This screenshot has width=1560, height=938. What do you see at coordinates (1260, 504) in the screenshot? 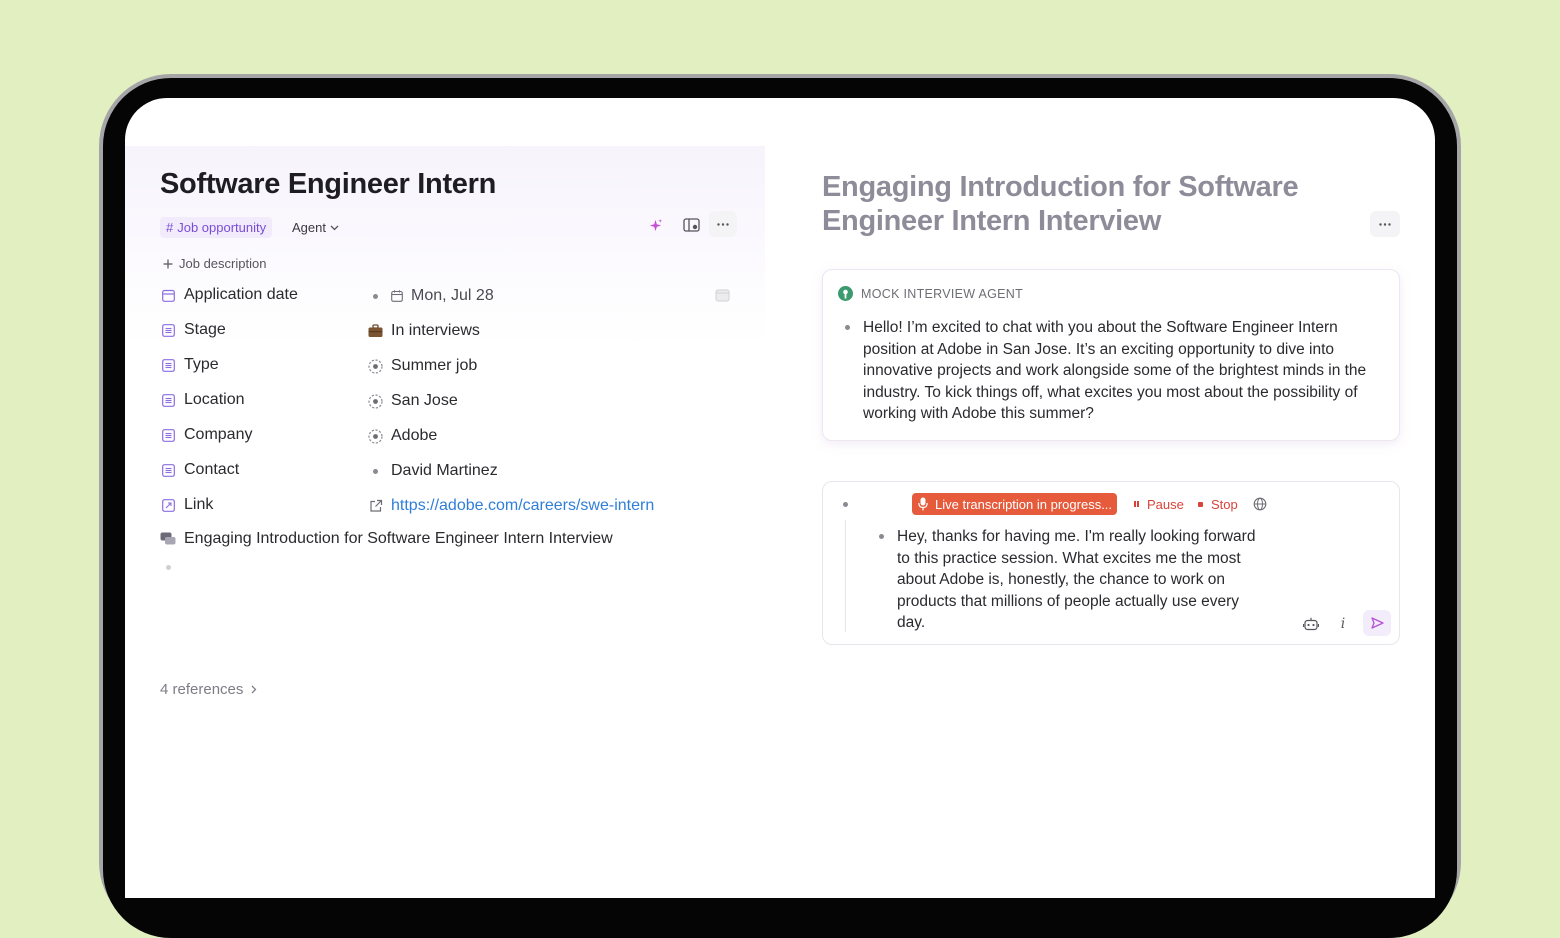
I see `globe-icon` at bounding box center [1260, 504].